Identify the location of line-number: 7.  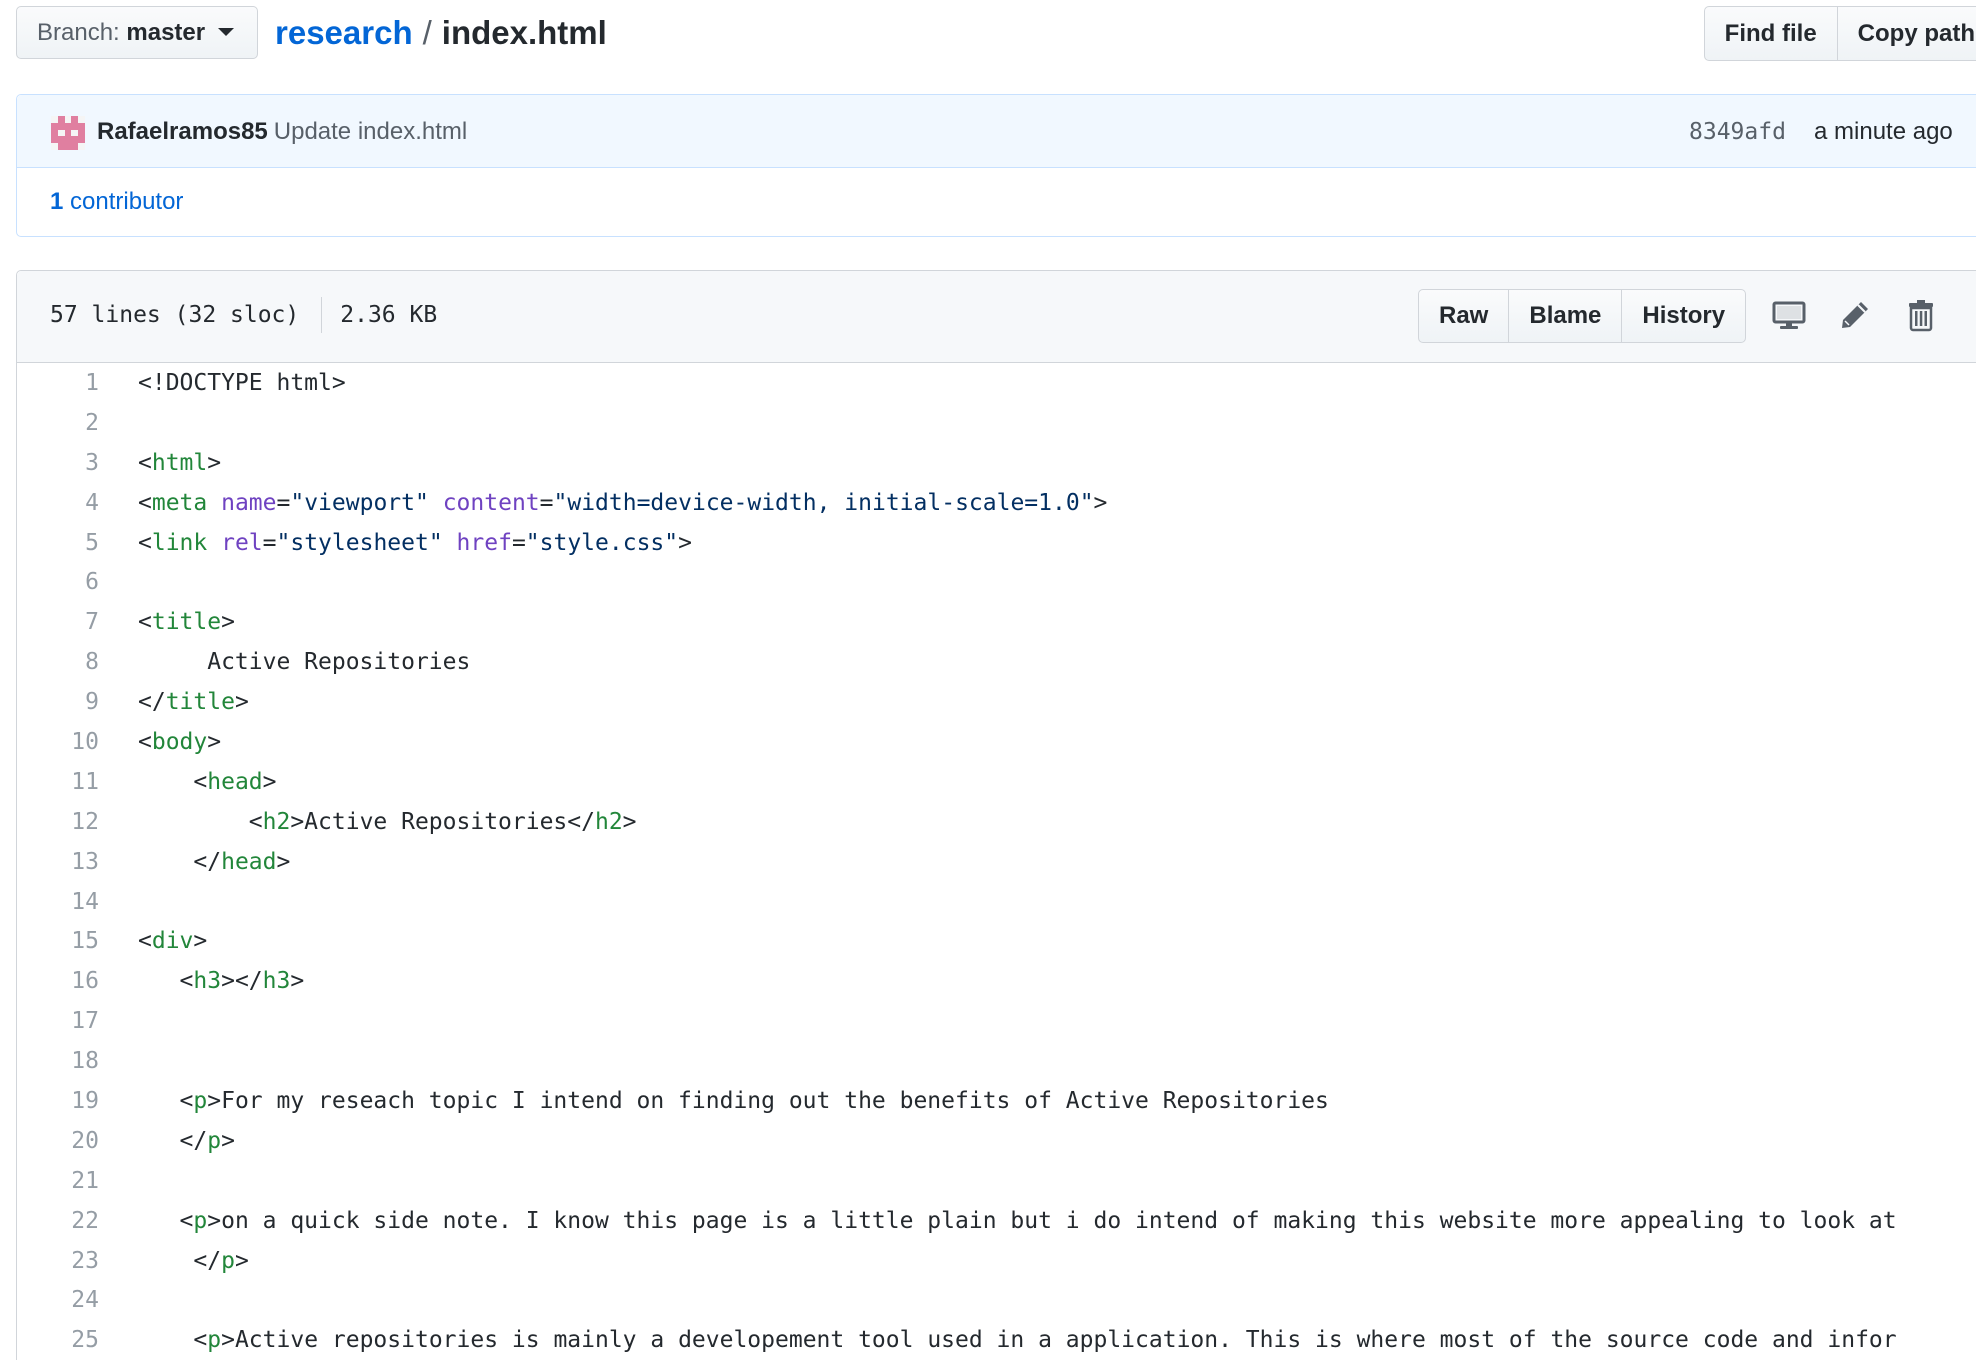
(58, 622).